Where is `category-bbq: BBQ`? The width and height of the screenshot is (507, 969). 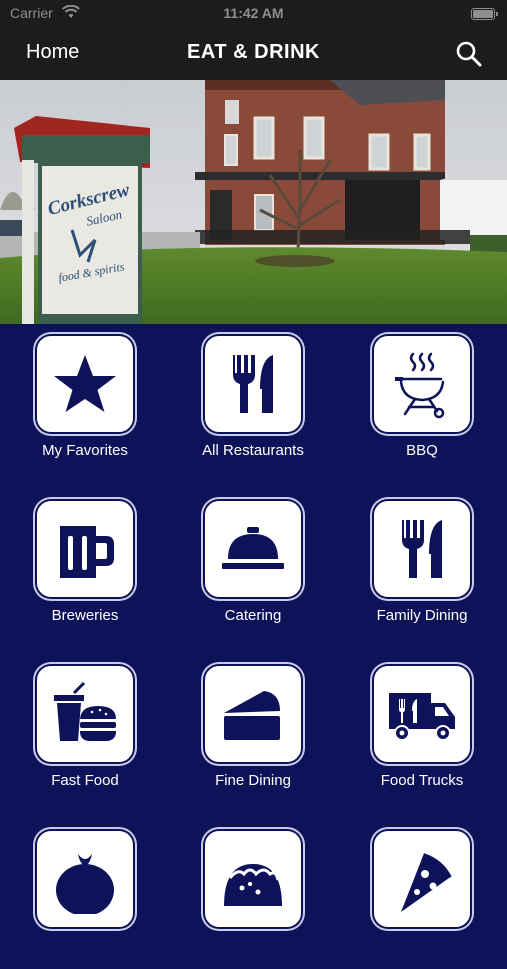 category-bbq: BBQ is located at coordinates (422, 399).